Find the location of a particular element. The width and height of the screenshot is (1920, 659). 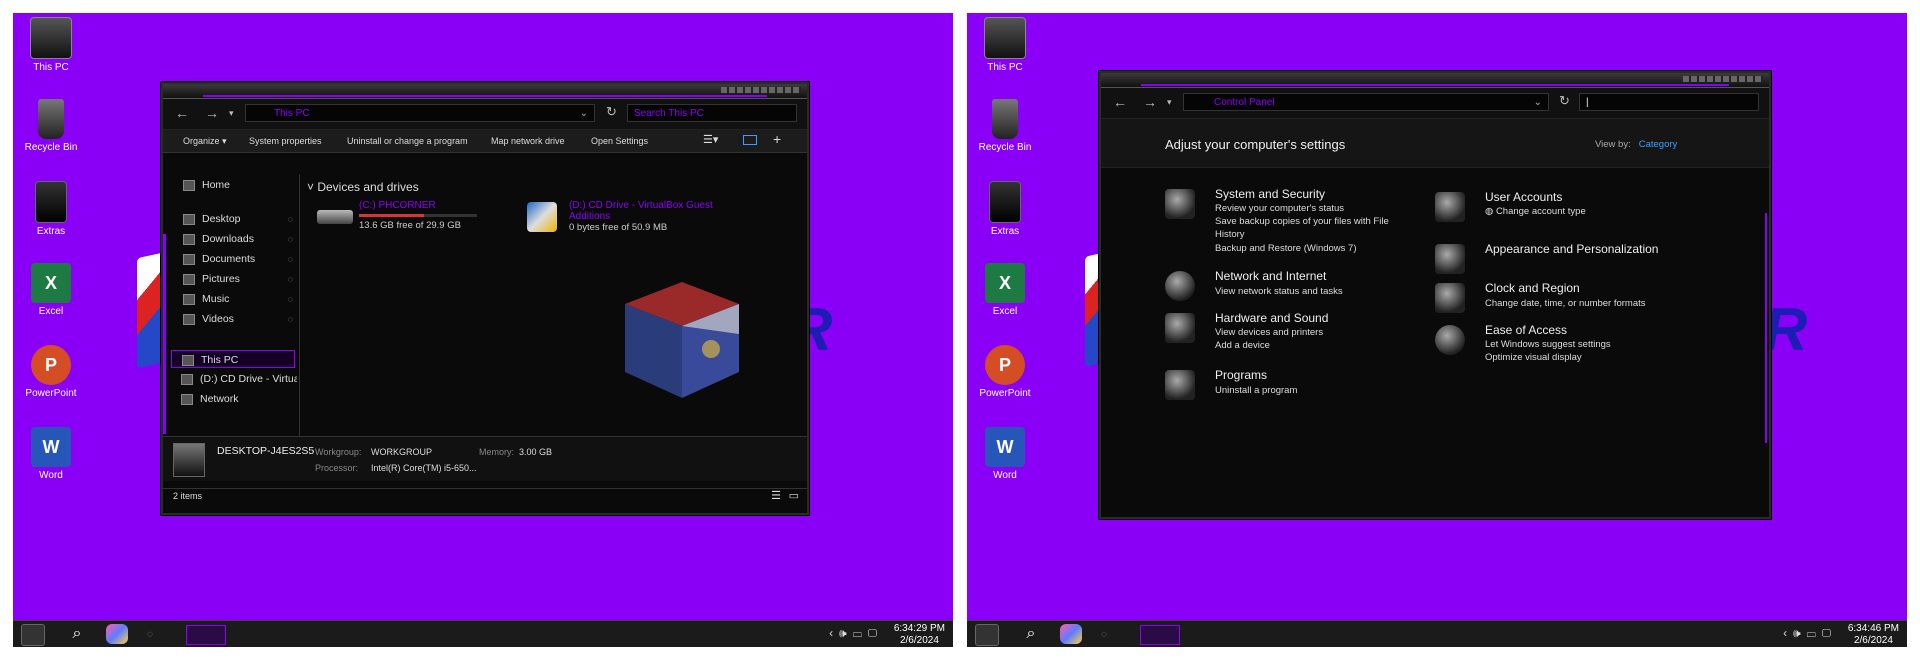

category-programs: Programs Uninstall a program is located at coordinates (1285, 385).